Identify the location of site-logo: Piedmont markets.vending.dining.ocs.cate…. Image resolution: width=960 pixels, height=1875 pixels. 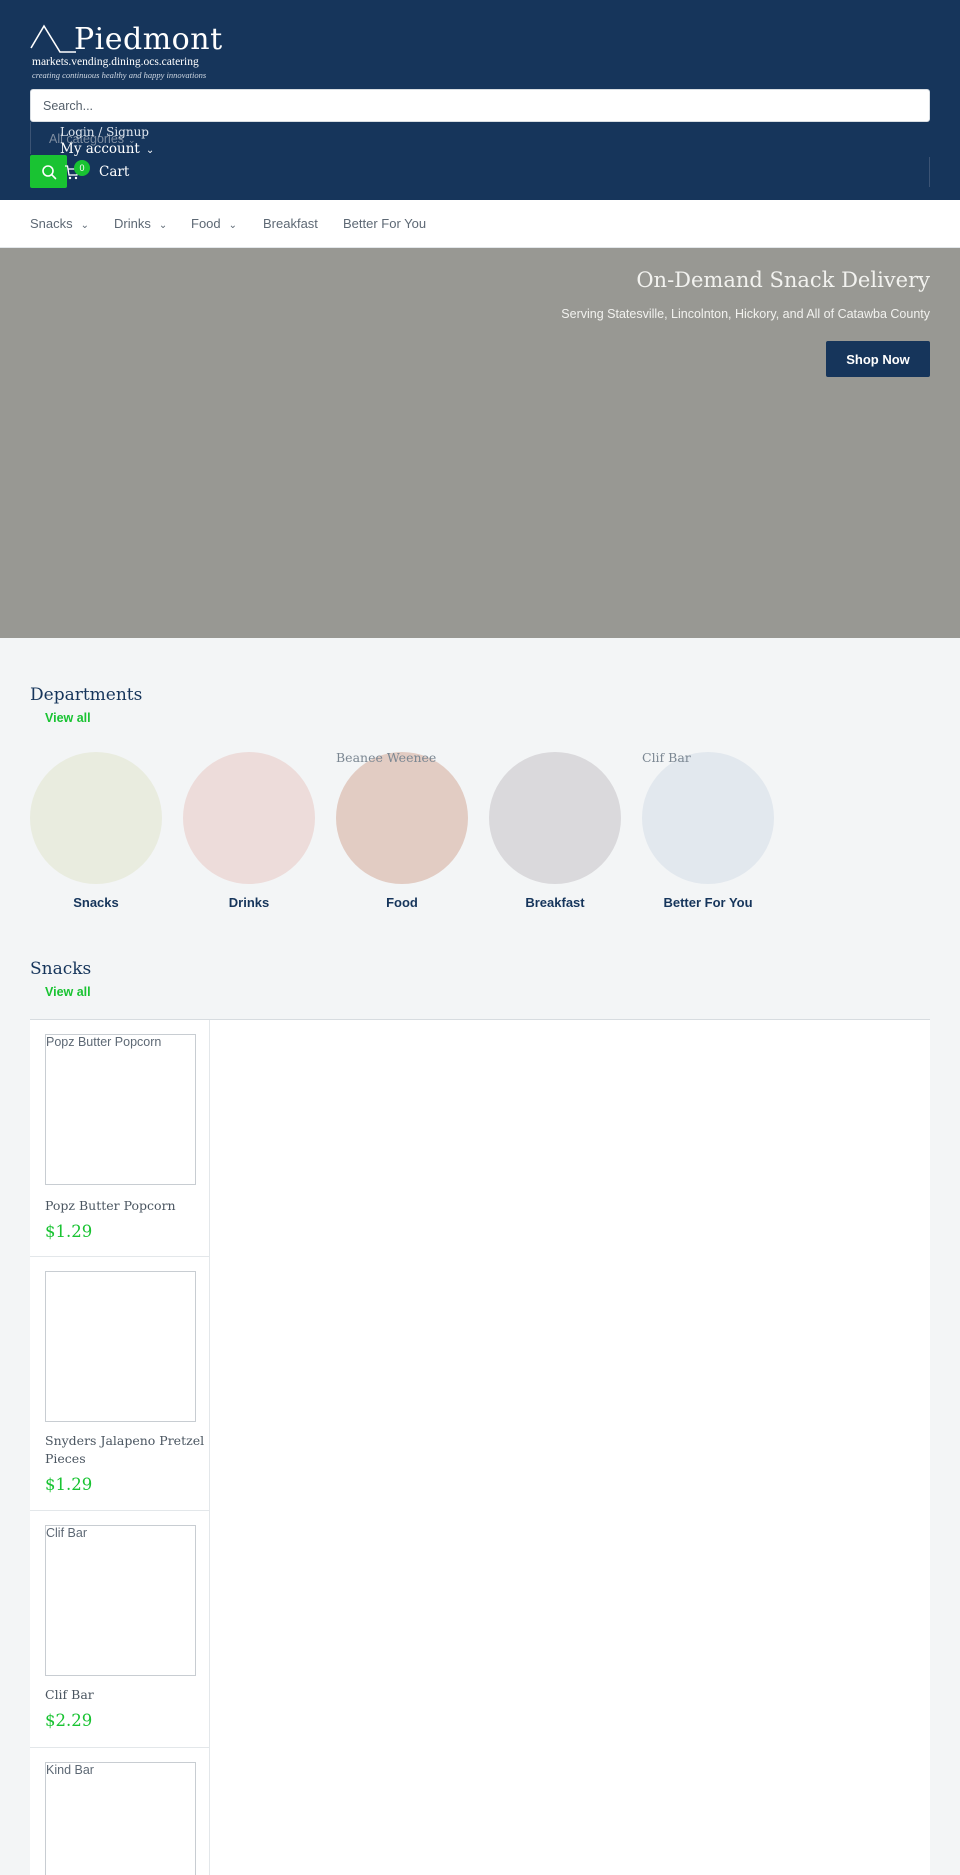
(126, 52).